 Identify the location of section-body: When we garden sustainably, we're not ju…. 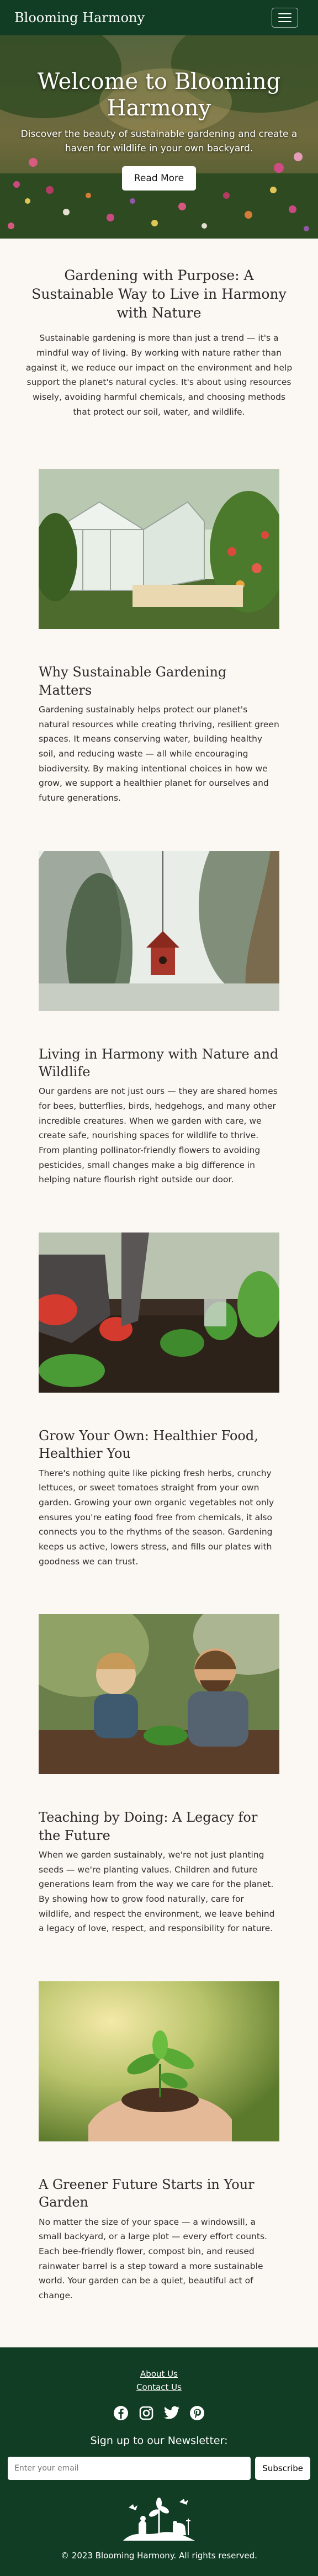
(157, 1892).